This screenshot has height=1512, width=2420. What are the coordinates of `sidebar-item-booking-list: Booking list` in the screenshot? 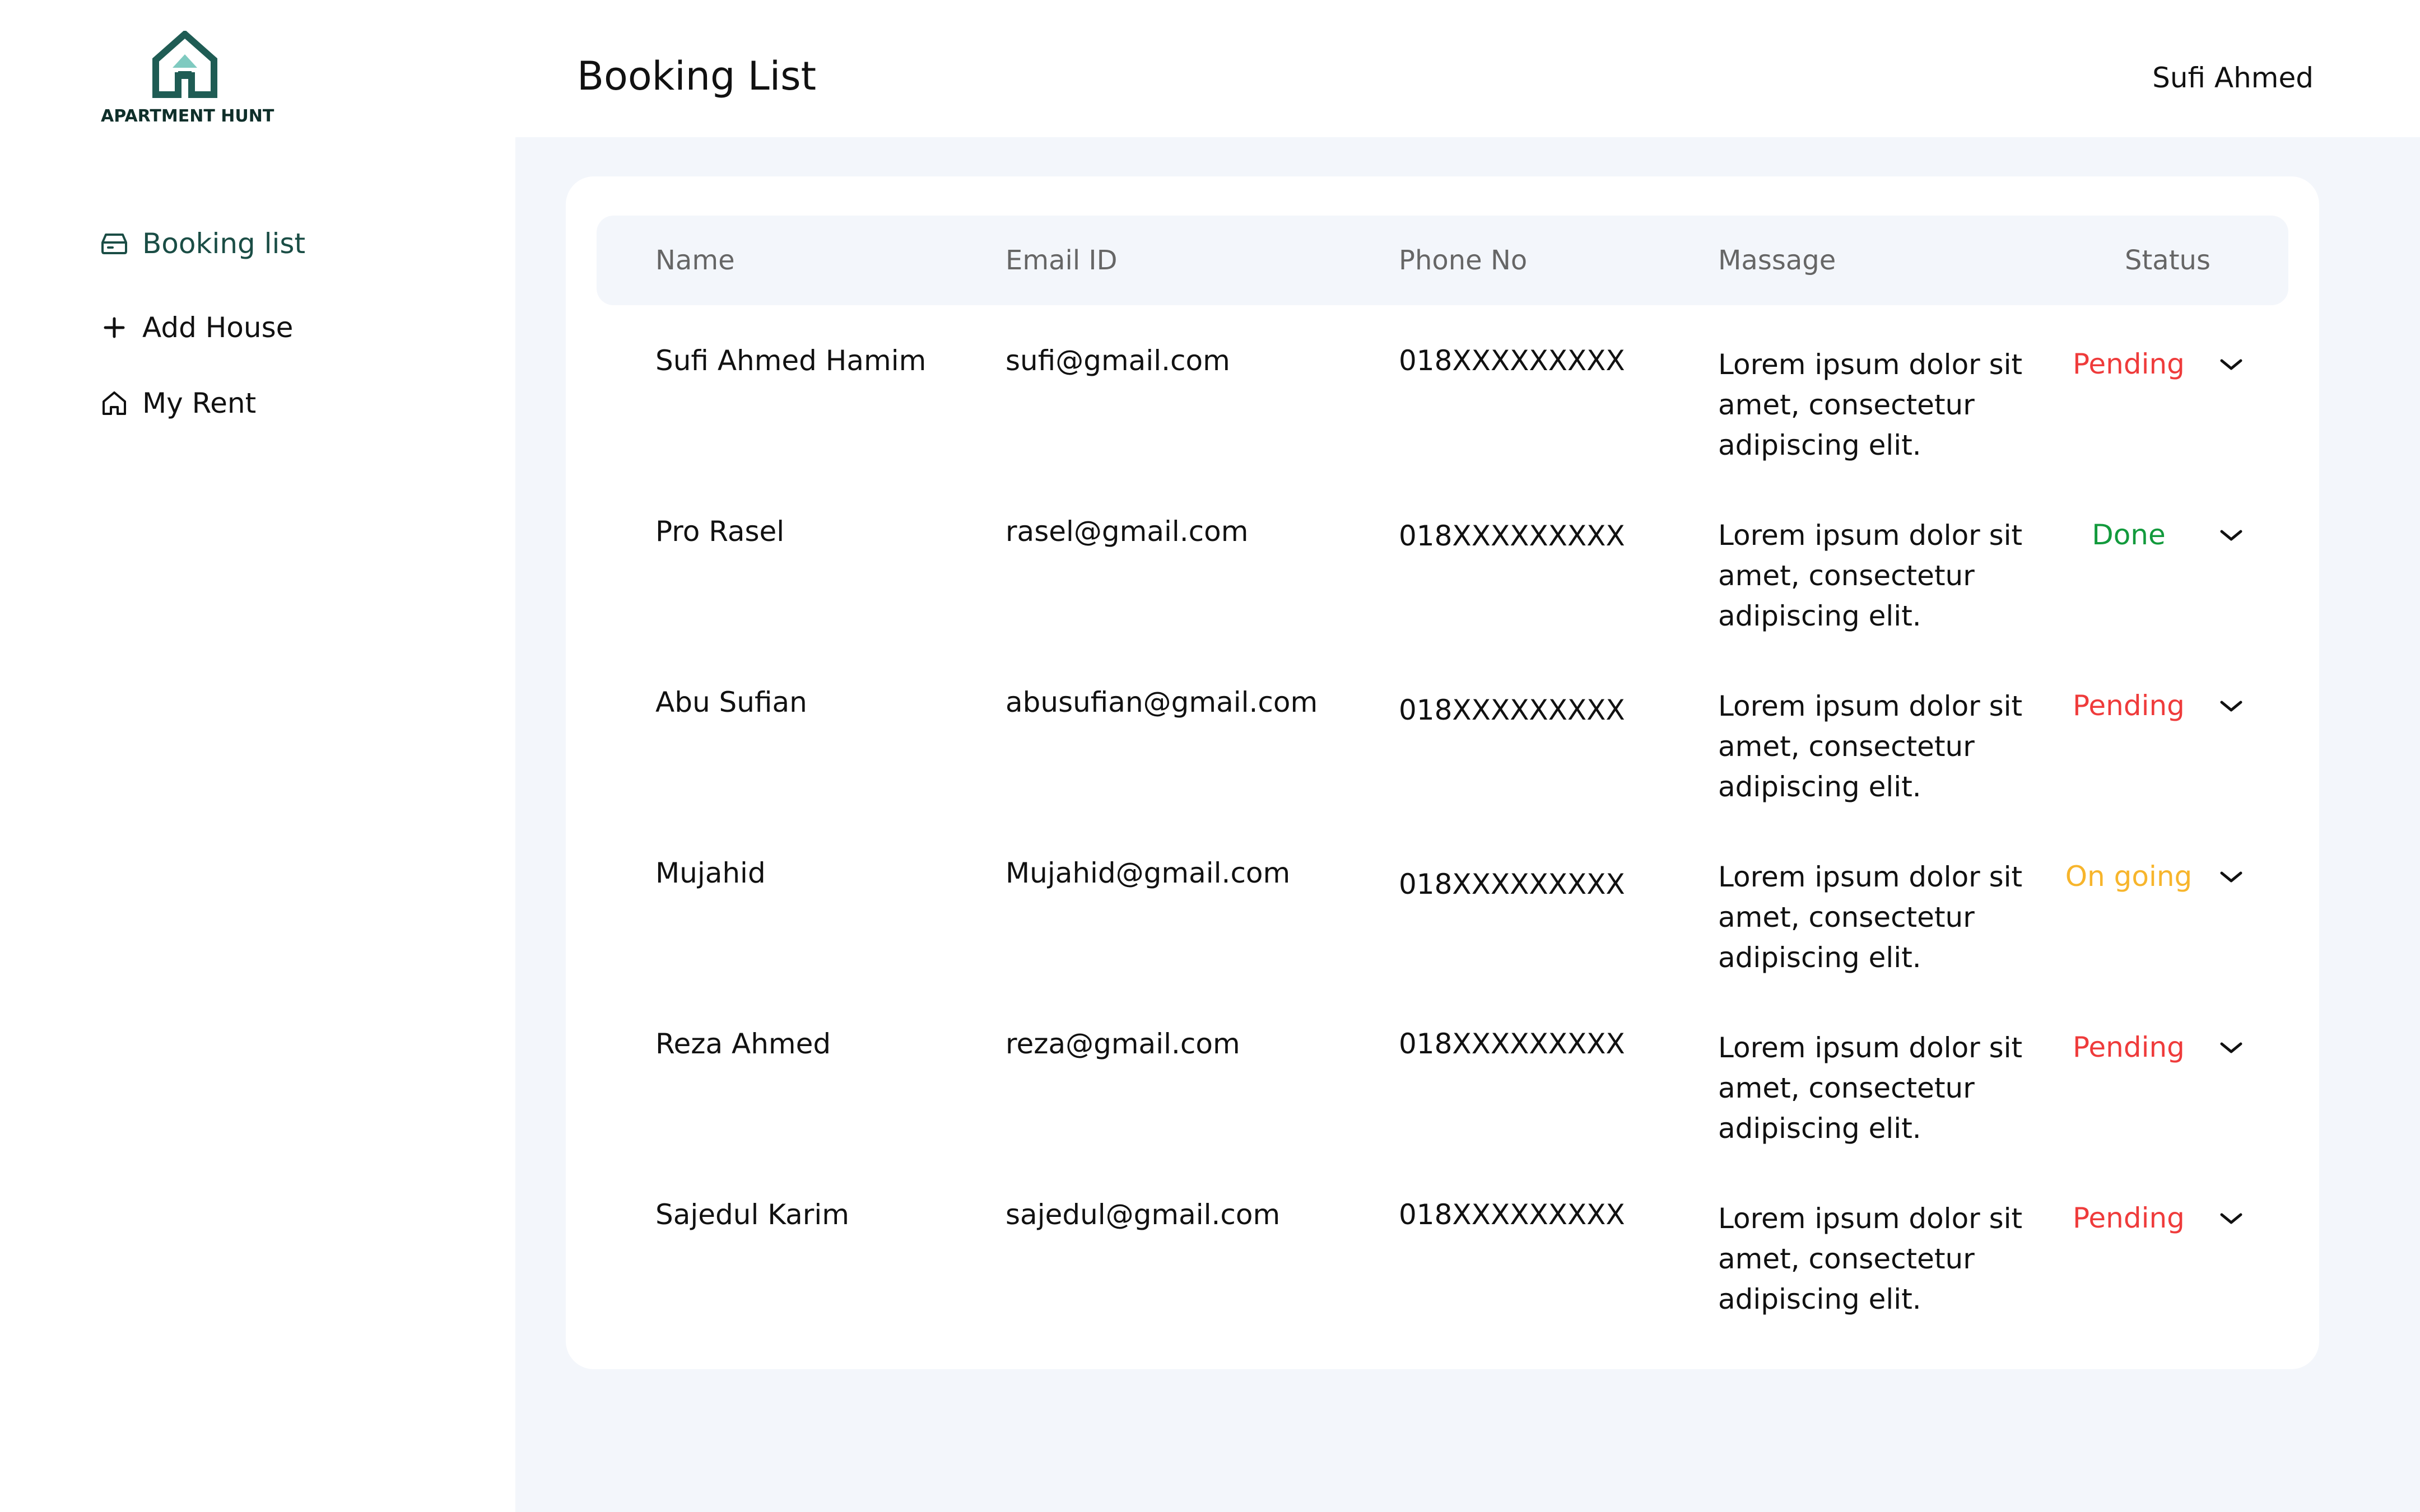 It's located at (268, 244).